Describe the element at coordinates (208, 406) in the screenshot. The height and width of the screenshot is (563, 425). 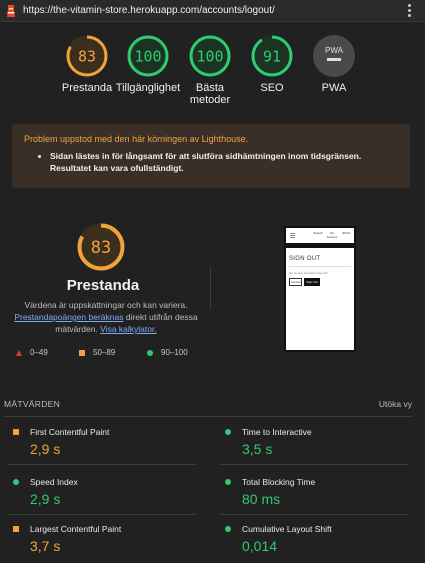
I see `metrics-header: MÄTVÄRDEN Utöka vy` at that location.